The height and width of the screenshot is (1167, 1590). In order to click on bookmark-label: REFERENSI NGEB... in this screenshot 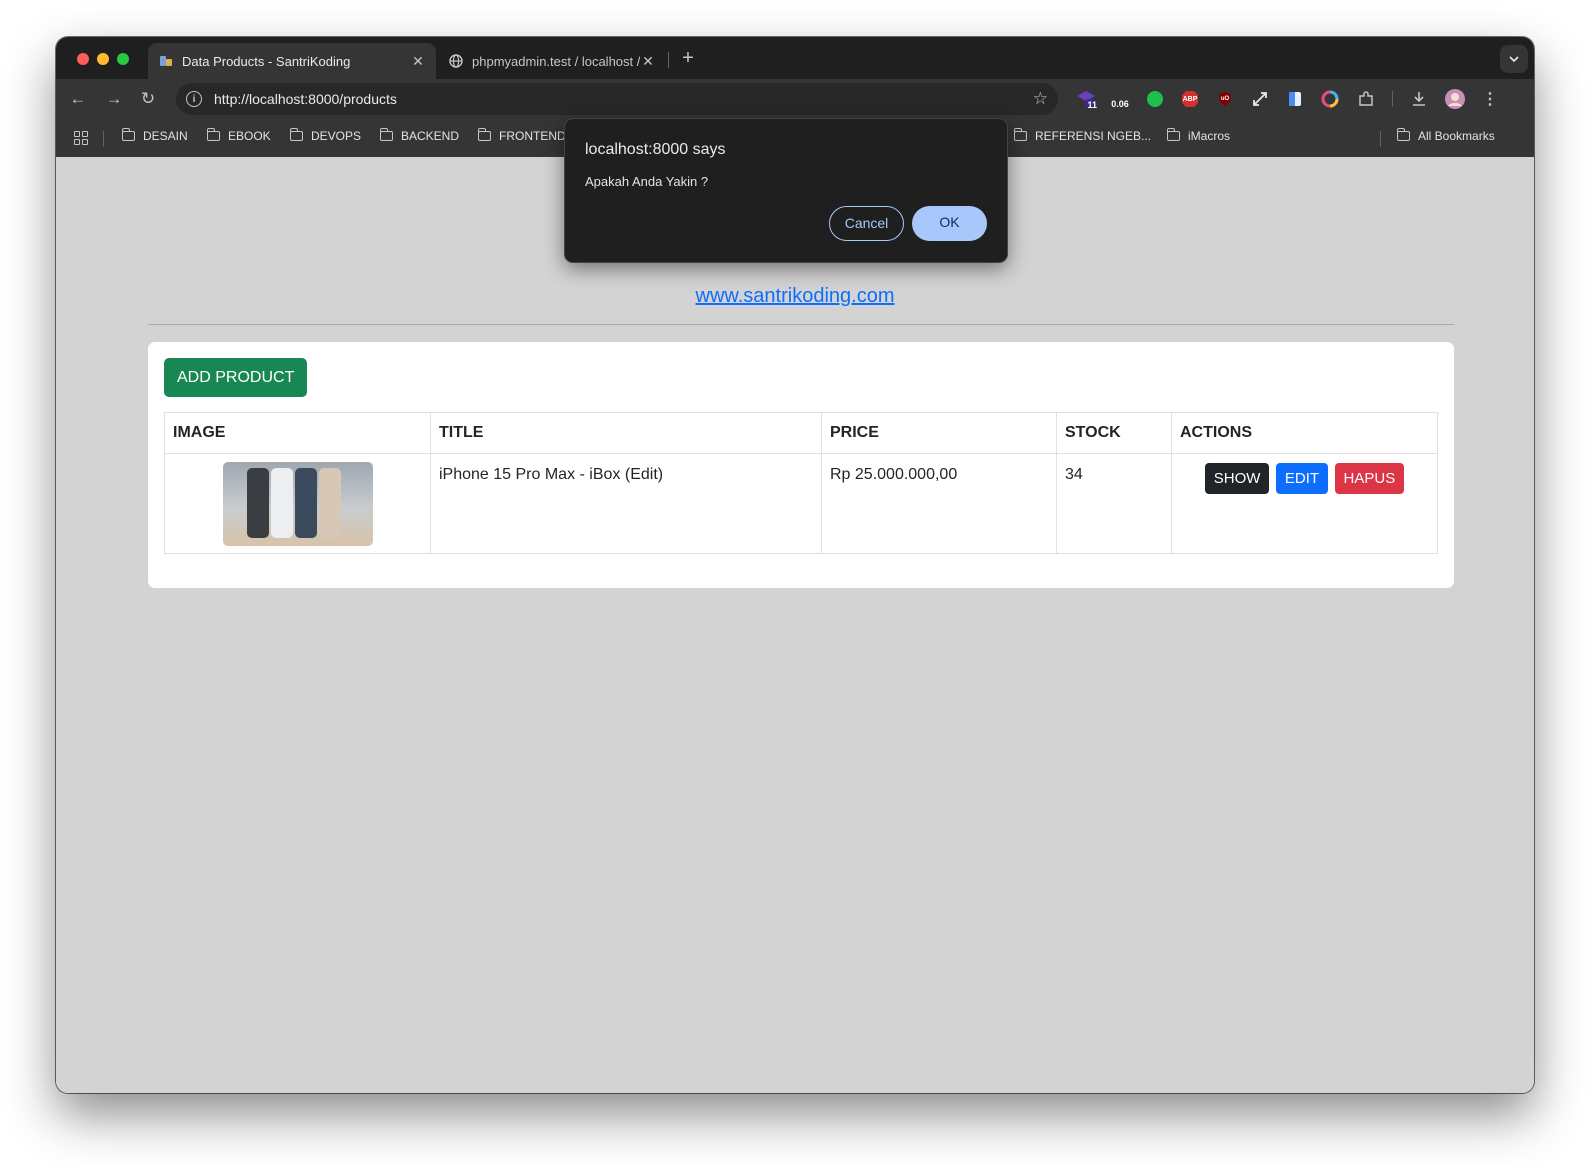, I will do `click(1093, 136)`.